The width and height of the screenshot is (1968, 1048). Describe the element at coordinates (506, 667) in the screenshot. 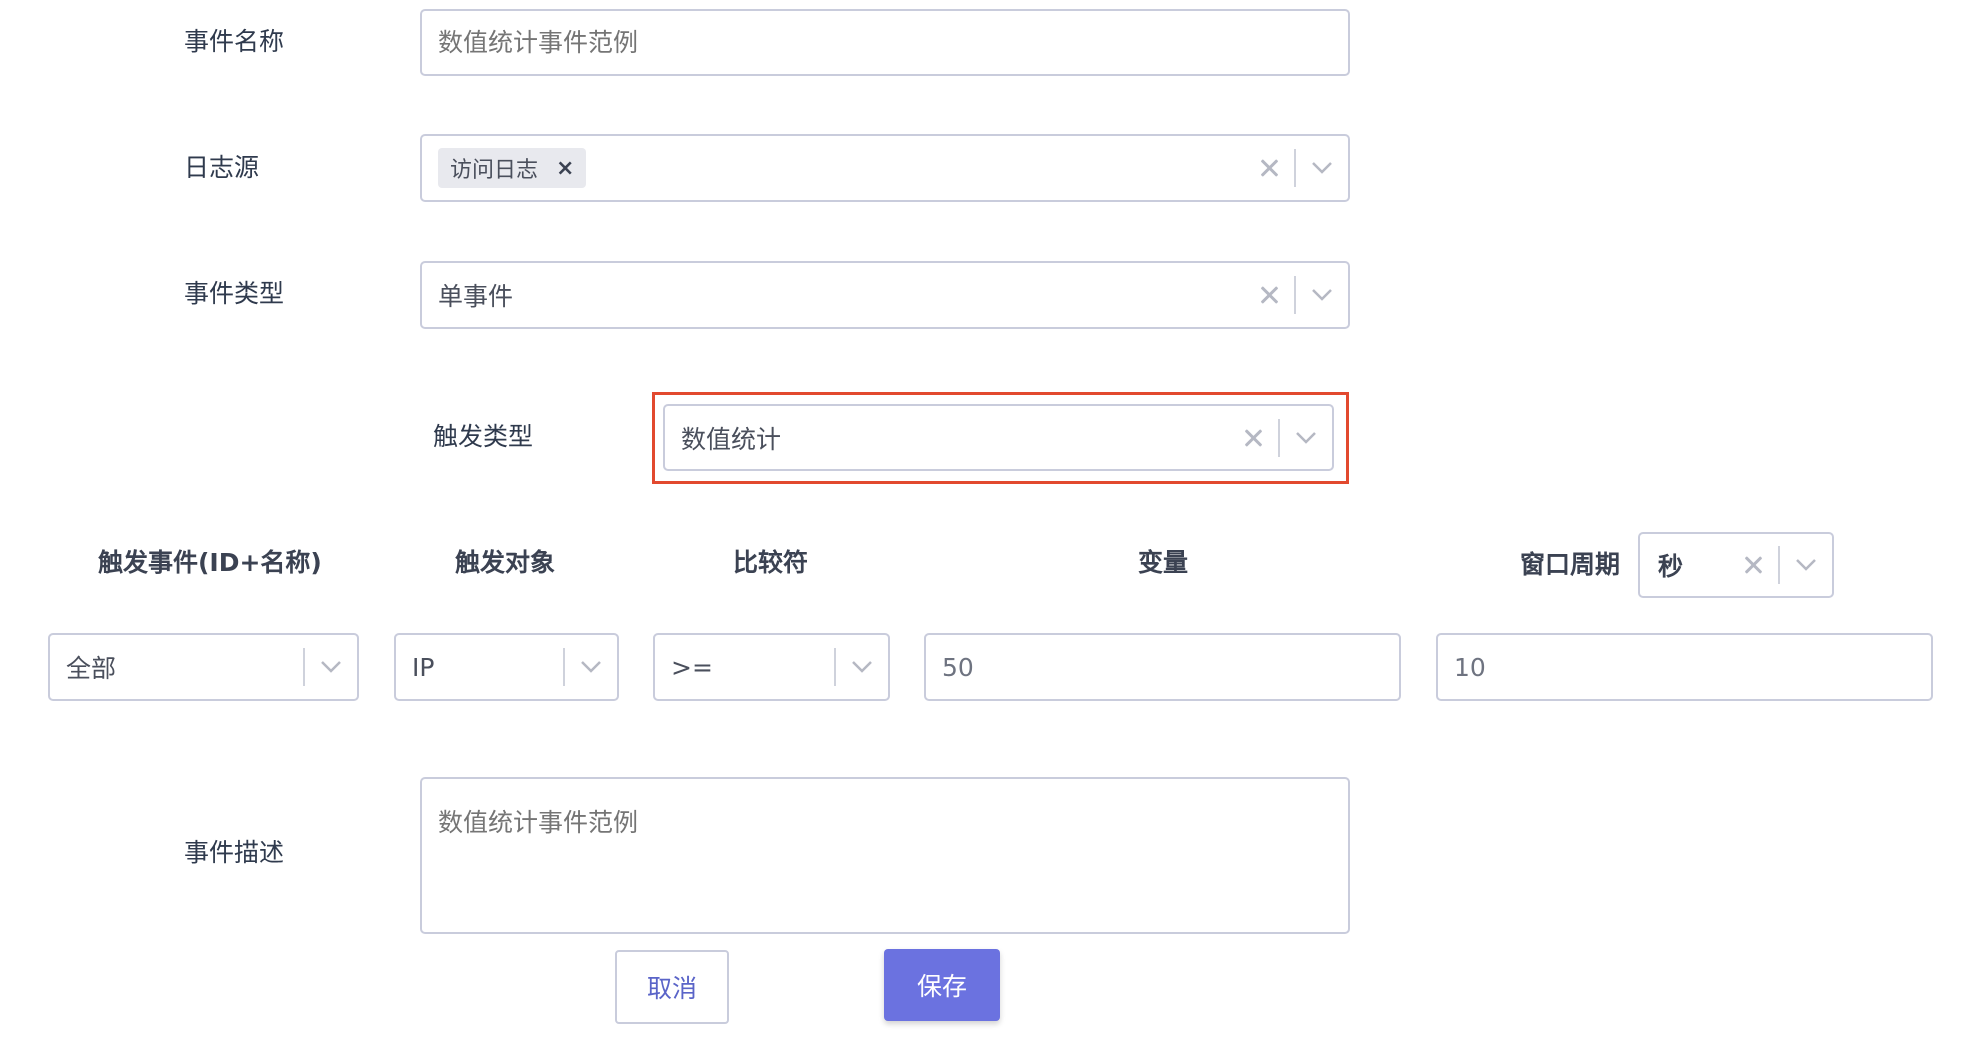

I see `trigger-object-select: IP` at that location.